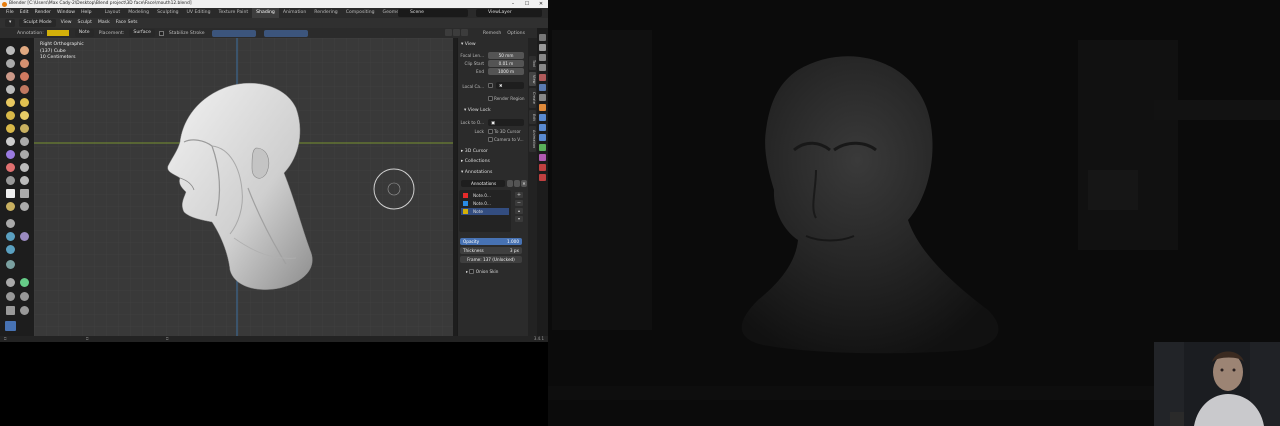  What do you see at coordinates (43, 13) in the screenshot?
I see `menu-render: Render` at bounding box center [43, 13].